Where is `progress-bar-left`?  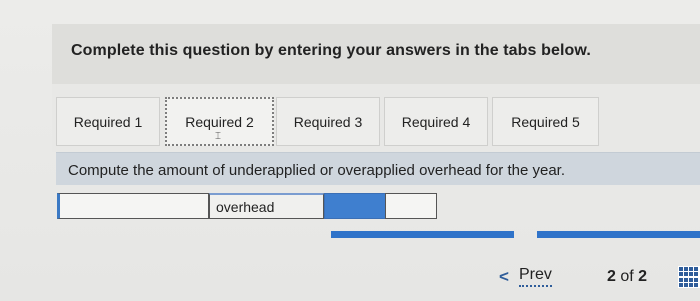
progress-bar-left is located at coordinates (422, 234).